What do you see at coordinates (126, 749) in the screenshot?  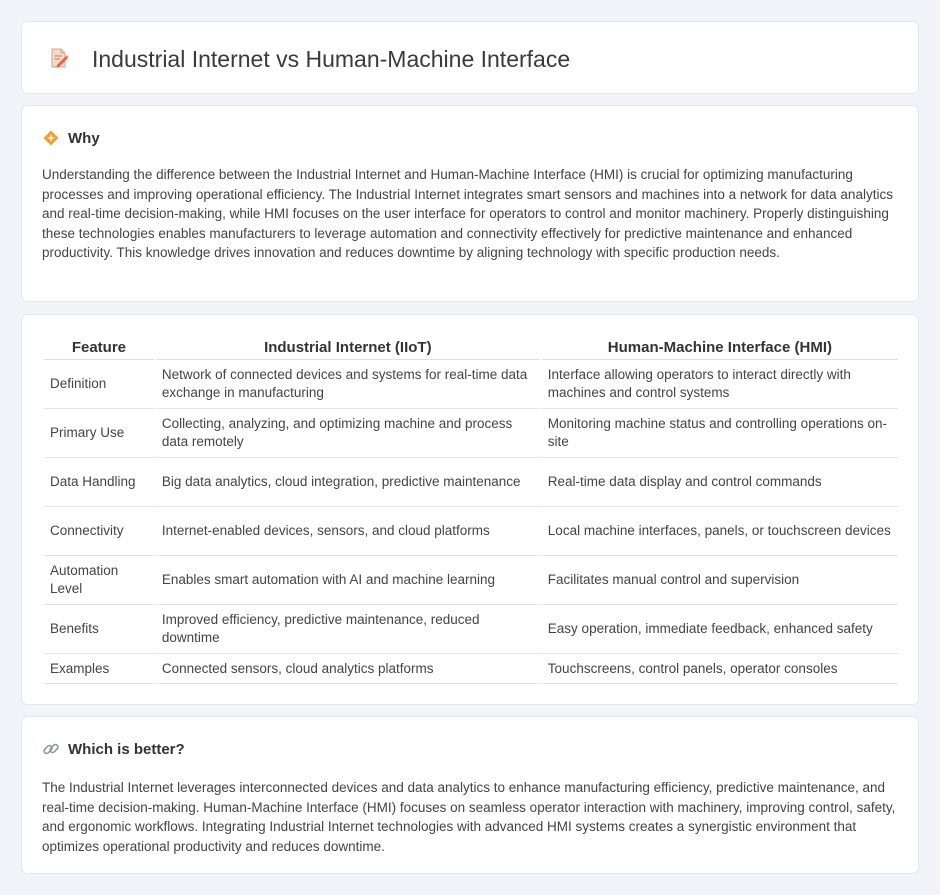 I see `better-title: Which is better?` at bounding box center [126, 749].